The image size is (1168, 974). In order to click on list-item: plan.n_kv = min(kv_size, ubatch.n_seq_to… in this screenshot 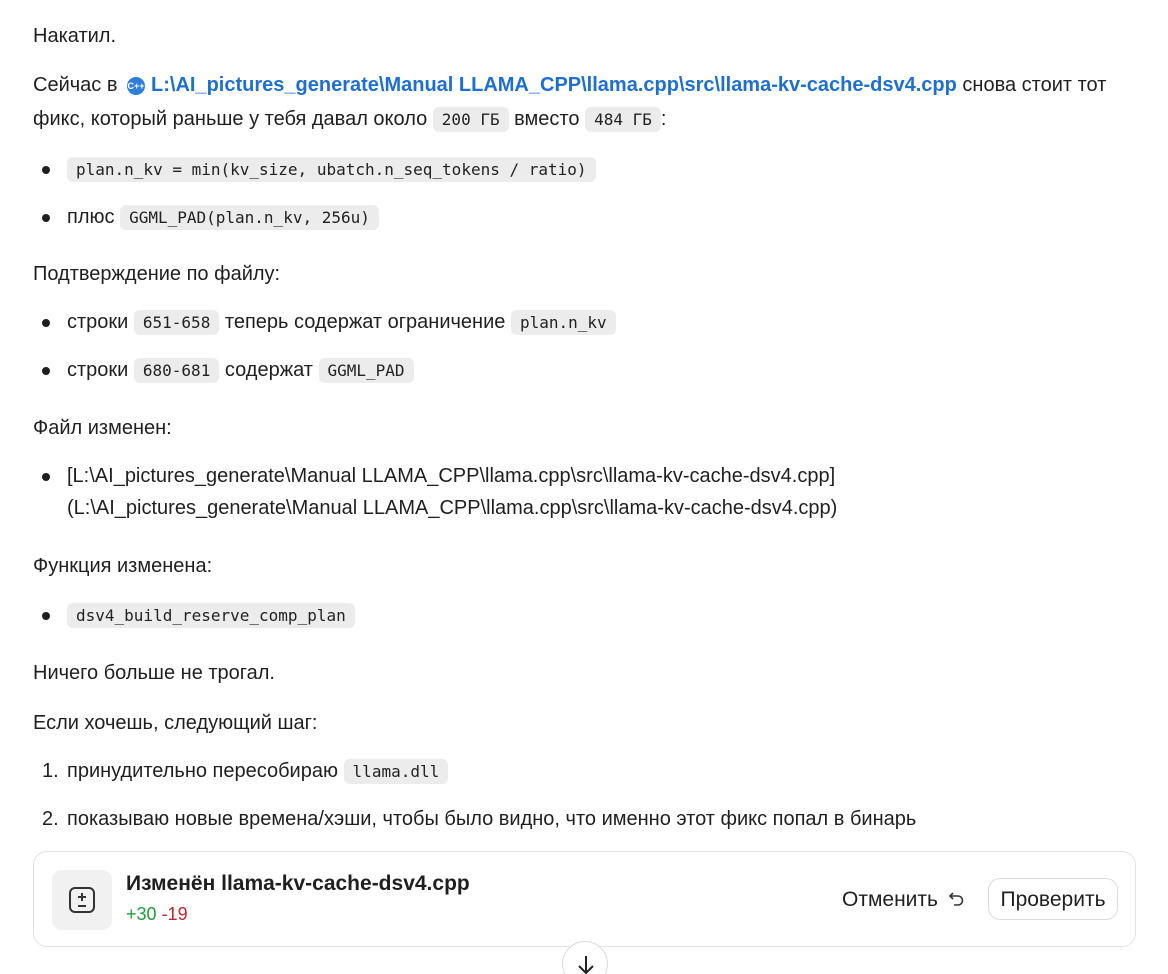, I will do `click(583, 169)`.